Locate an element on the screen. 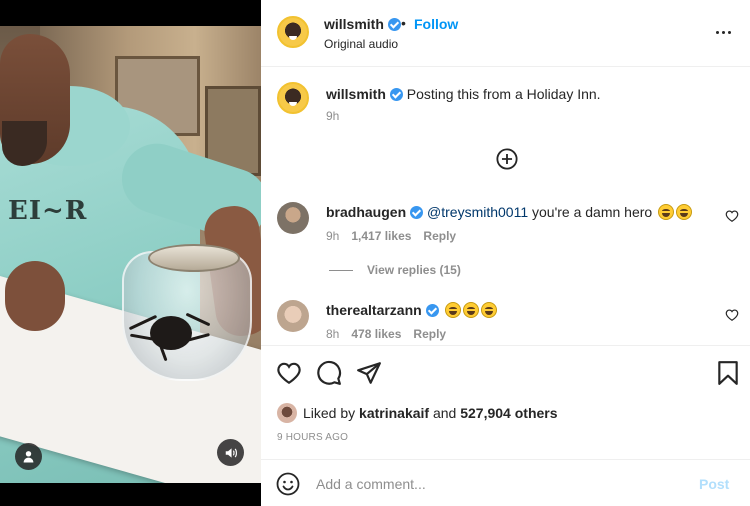  likes-joiner: and is located at coordinates (444, 413).